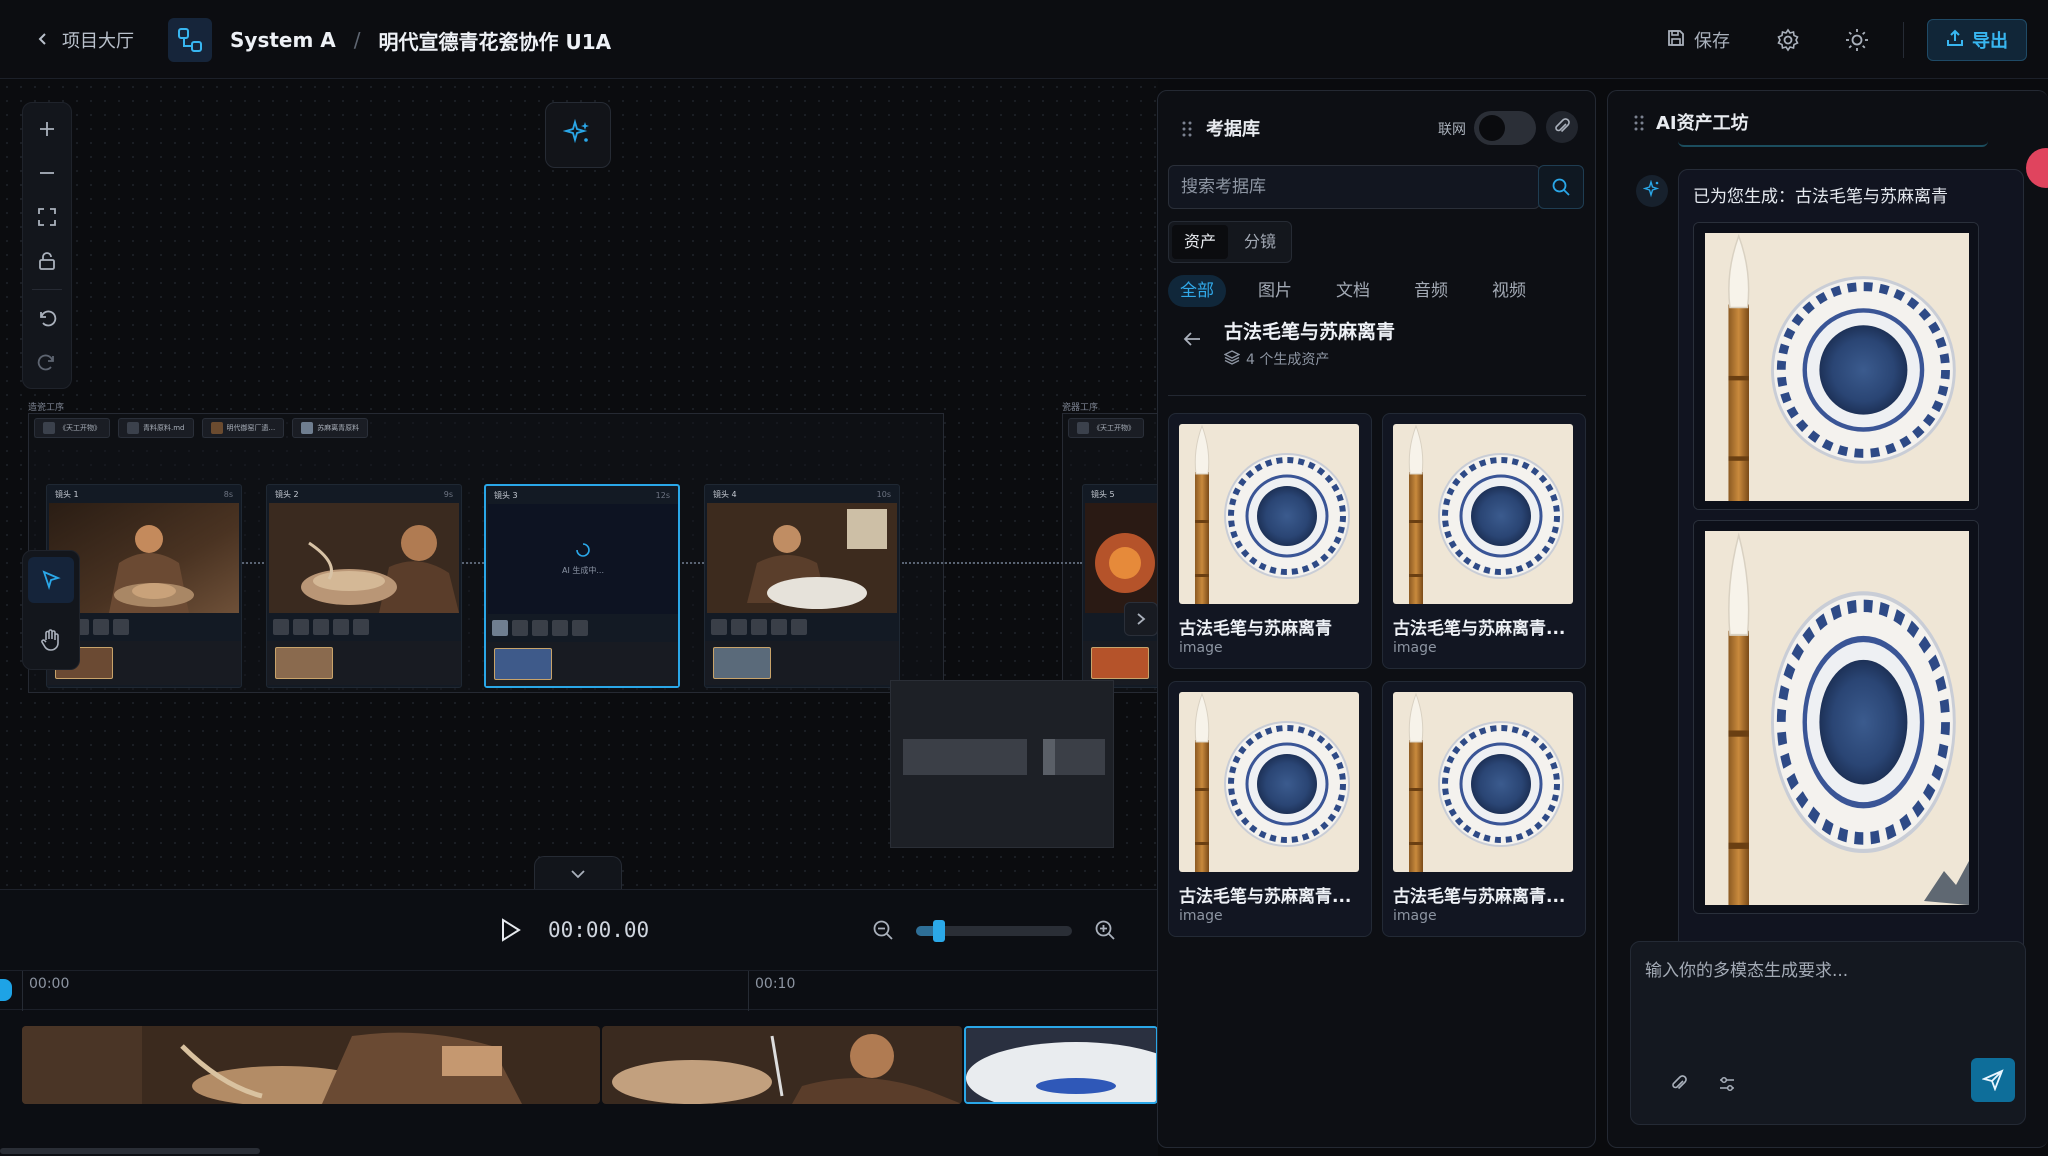  What do you see at coordinates (6, 990) in the screenshot?
I see `playhead-handle` at bounding box center [6, 990].